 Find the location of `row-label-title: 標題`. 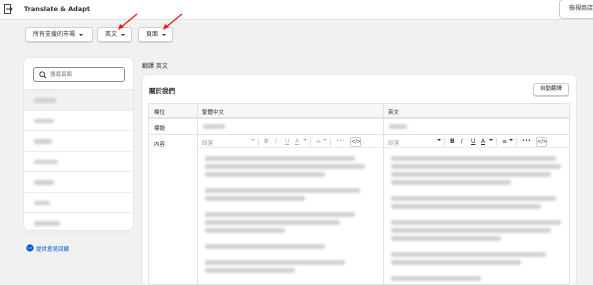

row-label-title: 標題 is located at coordinates (160, 129).